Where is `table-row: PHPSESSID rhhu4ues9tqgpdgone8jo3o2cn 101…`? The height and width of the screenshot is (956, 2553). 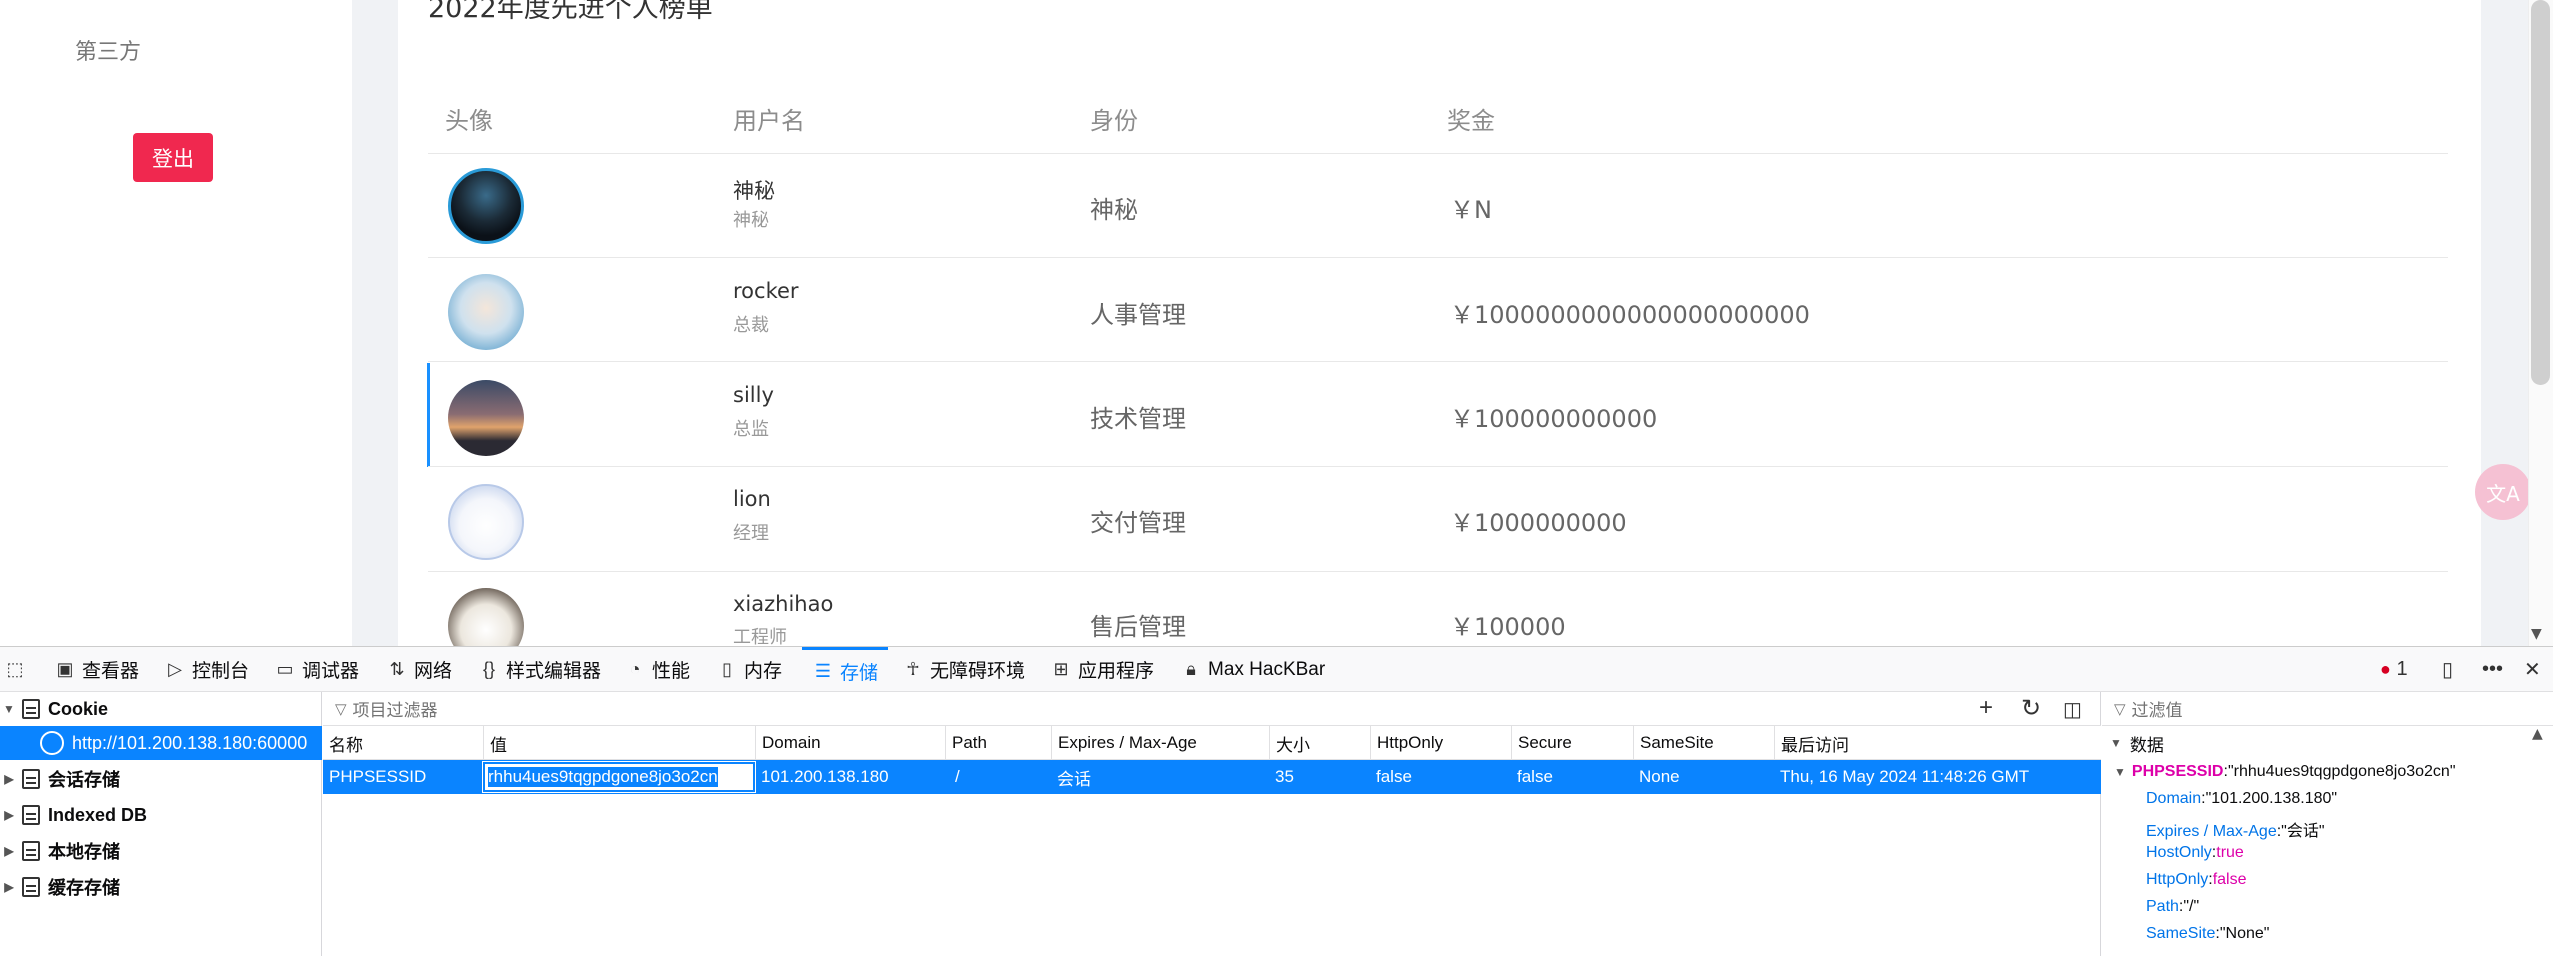 table-row: PHPSESSID rhhu4ues9tqgpdgone8jo3o2cn 101… is located at coordinates (1212, 777).